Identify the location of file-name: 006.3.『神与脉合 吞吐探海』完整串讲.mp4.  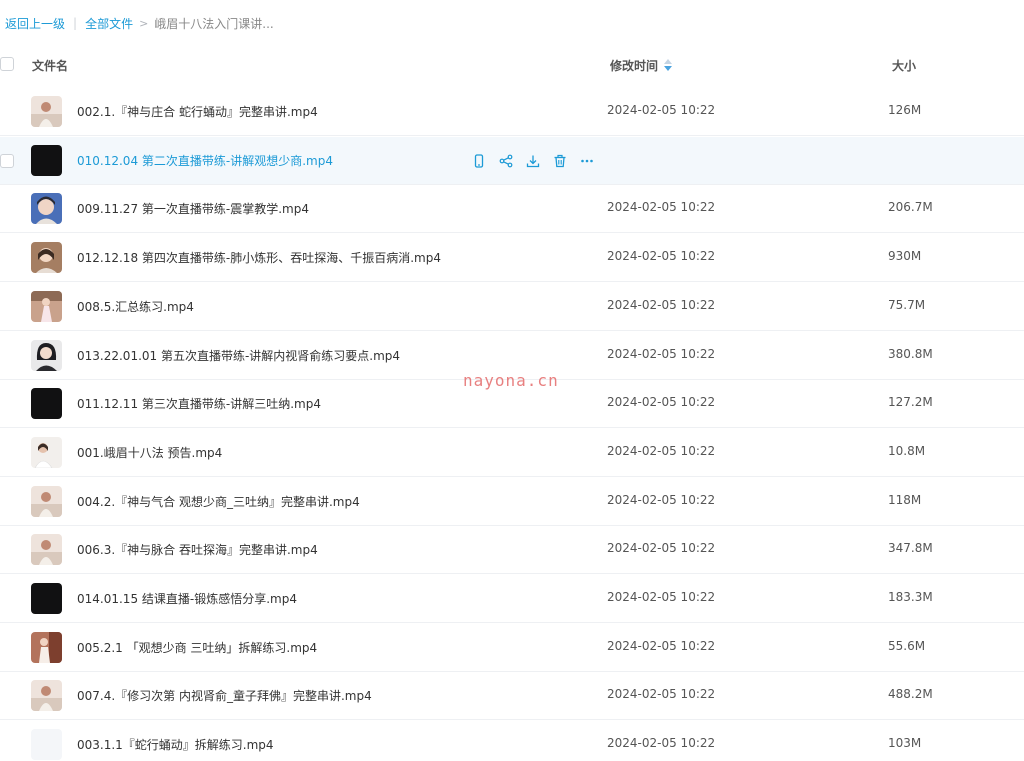
(197, 549).